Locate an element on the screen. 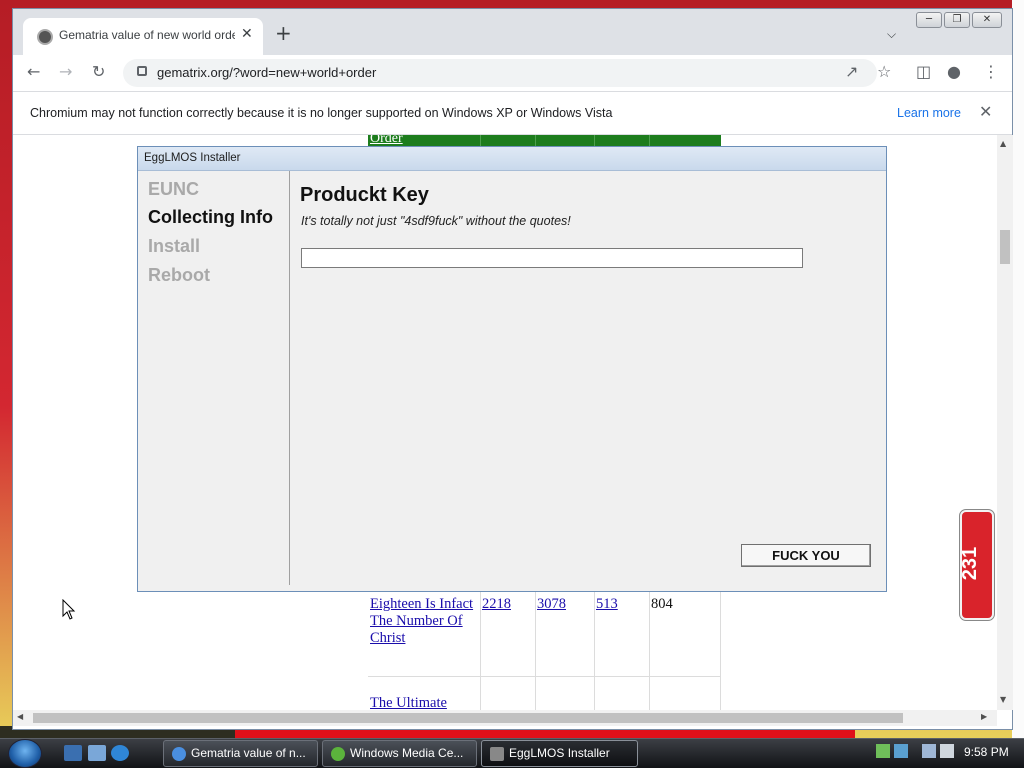  tab-close-icon: ✕ is located at coordinates (247, 34).